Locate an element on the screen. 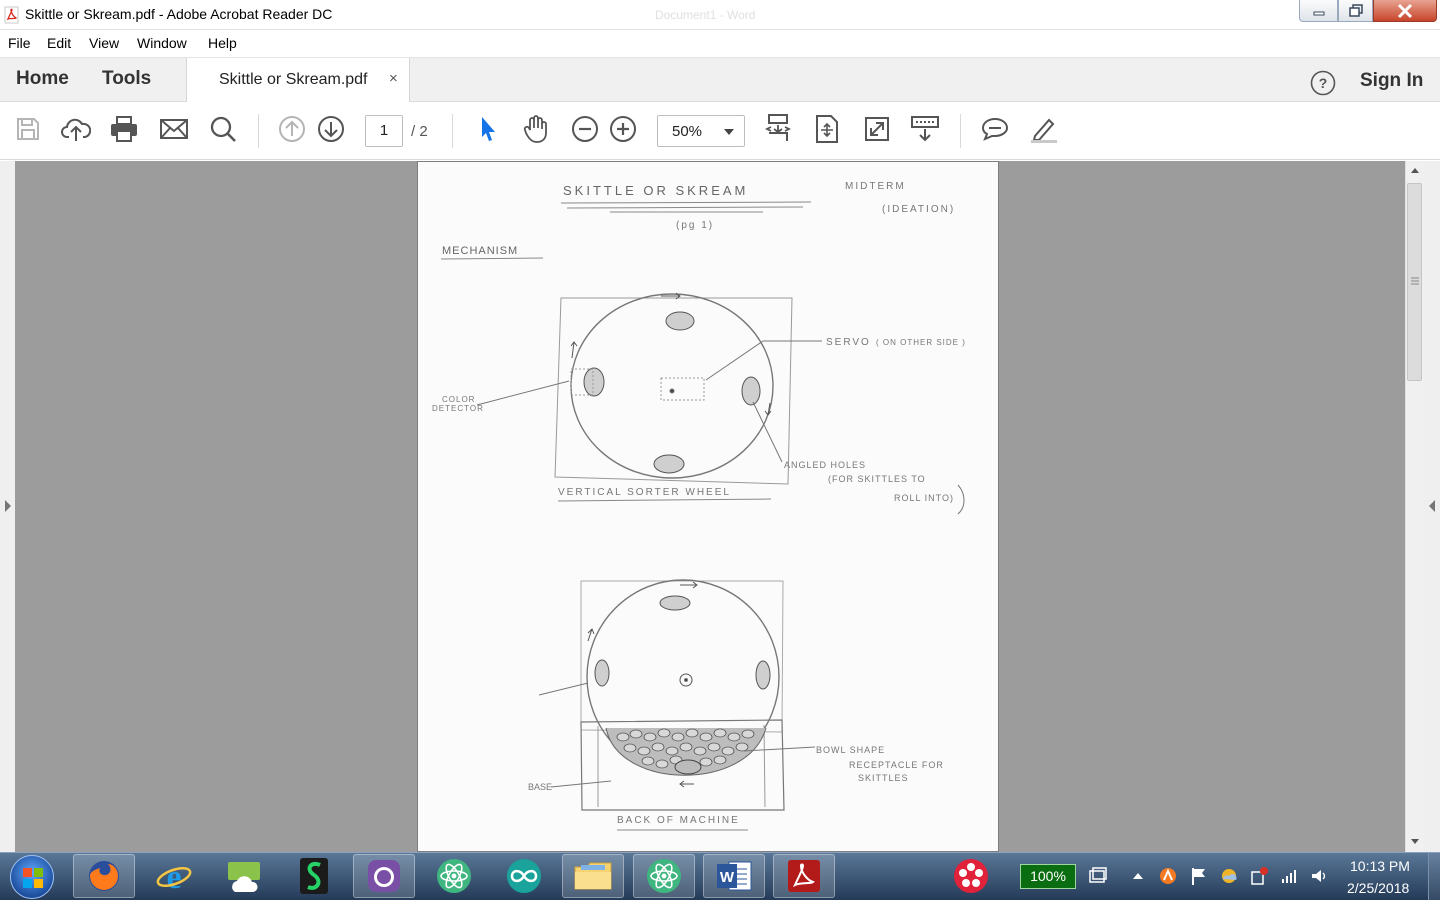 This screenshot has height=900, width=1440. minimize-button is located at coordinates (1318, 11).